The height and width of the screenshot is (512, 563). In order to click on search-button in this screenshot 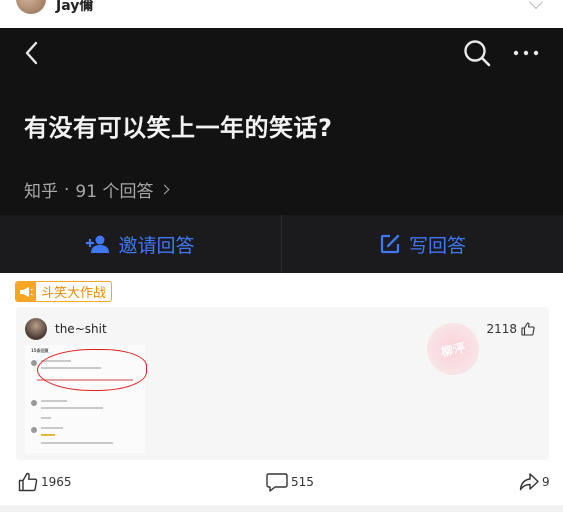, I will do `click(477, 53)`.